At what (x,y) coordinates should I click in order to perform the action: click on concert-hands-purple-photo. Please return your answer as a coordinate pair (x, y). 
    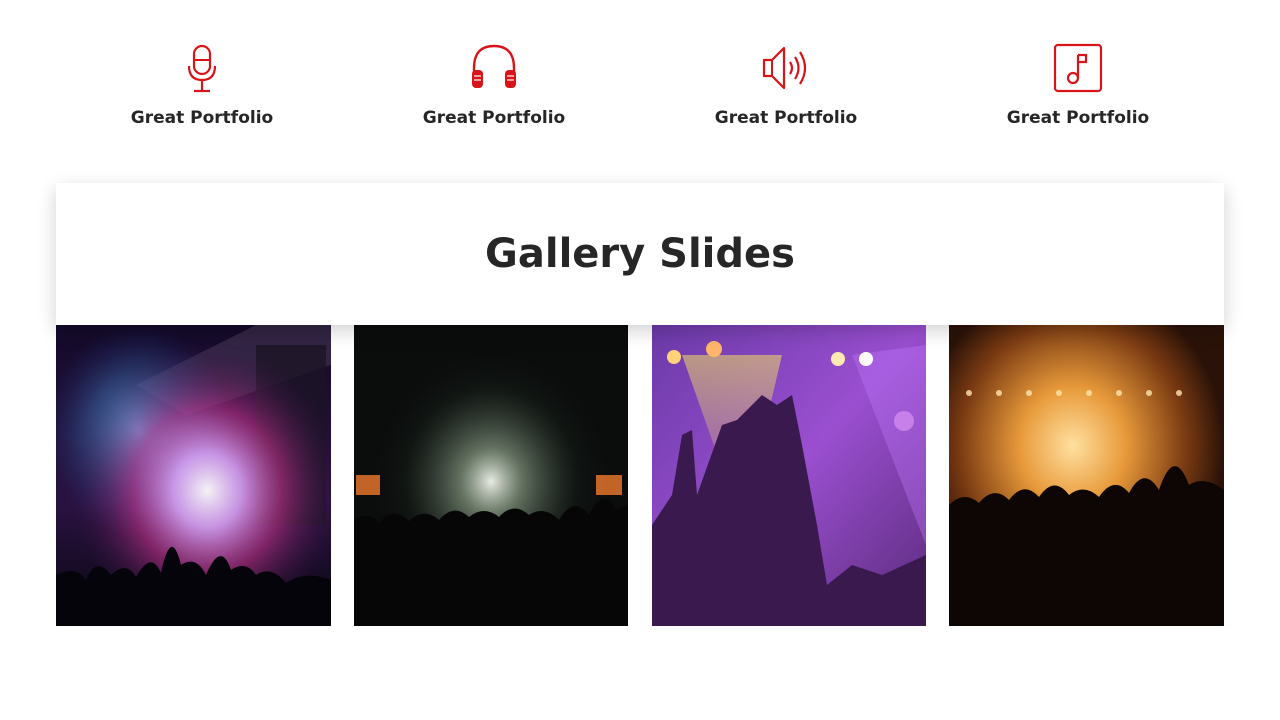
    Looking at the image, I should click on (789, 475).